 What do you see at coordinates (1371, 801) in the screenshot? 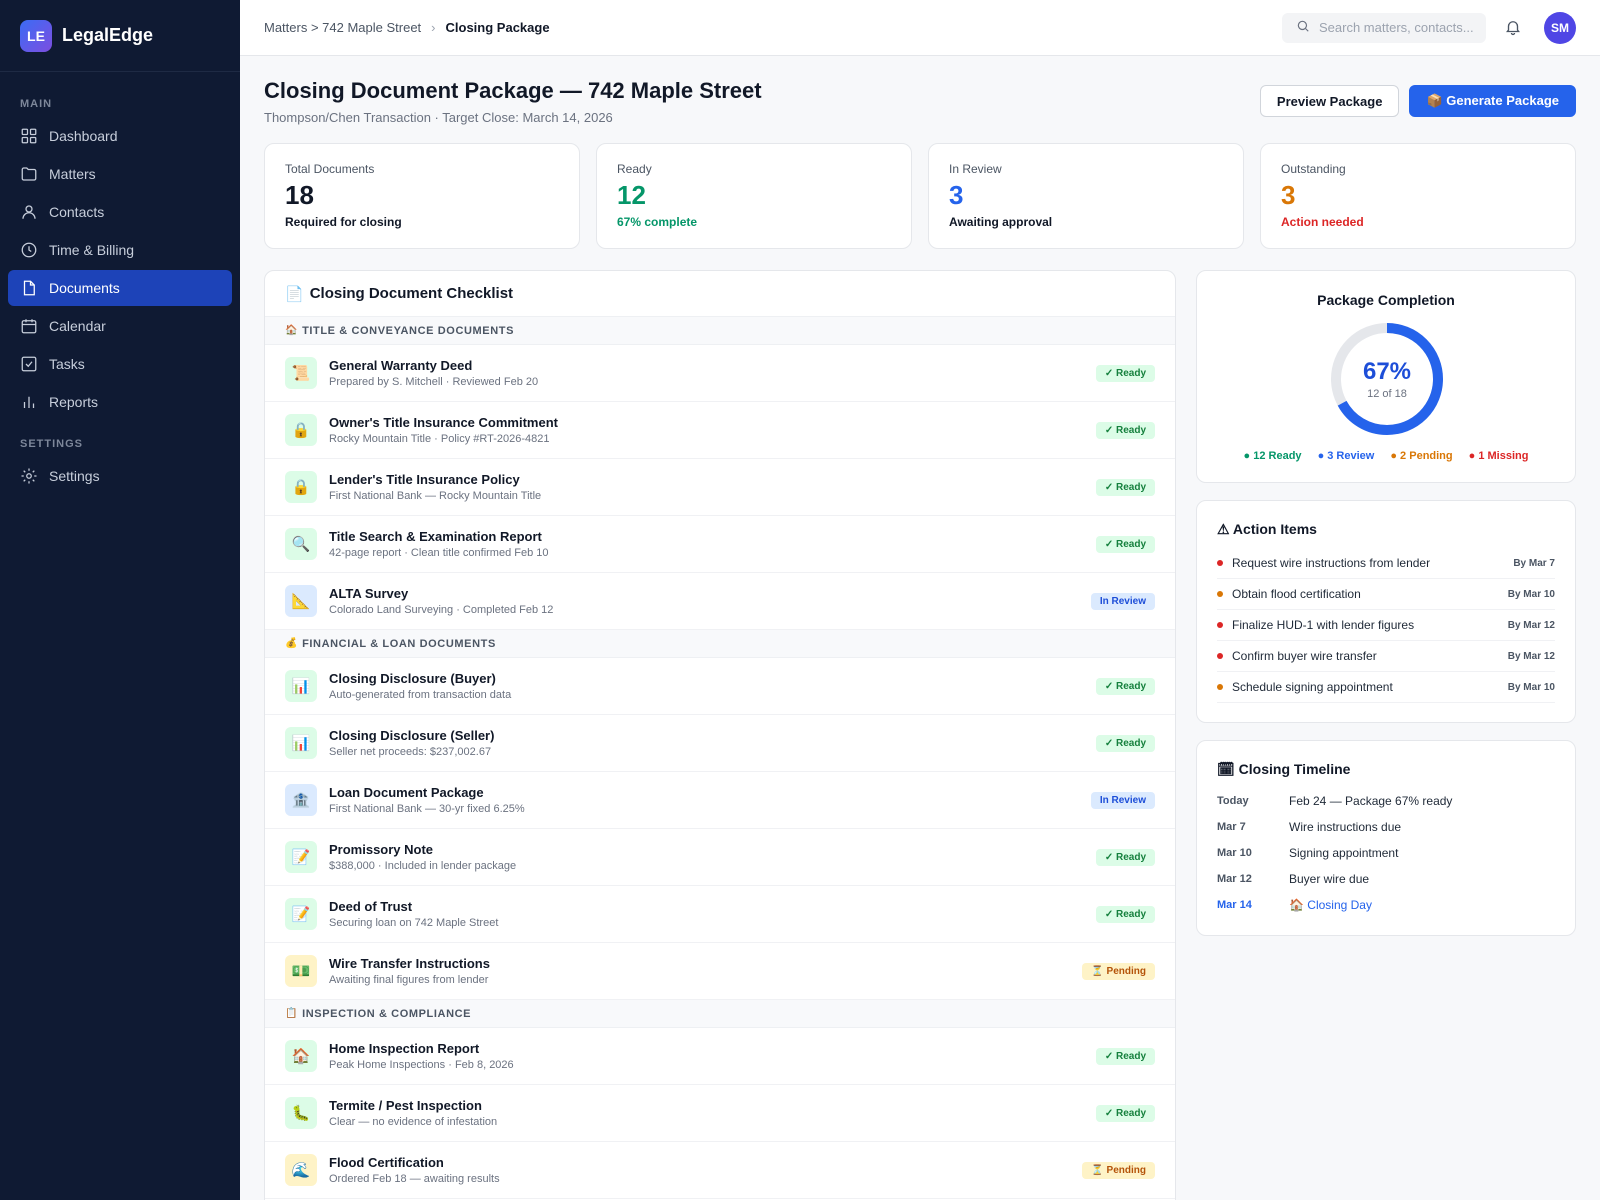
I see `timeline-event: Feb 24 — Package 67% ready` at bounding box center [1371, 801].